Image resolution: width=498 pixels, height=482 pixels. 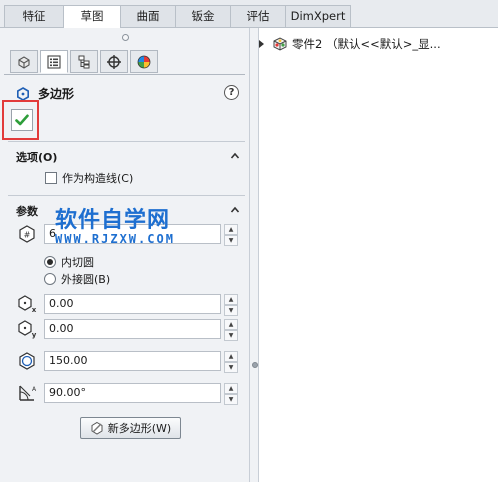 What do you see at coordinates (34, 310) in the screenshot?
I see `svg-text: x` at bounding box center [34, 310].